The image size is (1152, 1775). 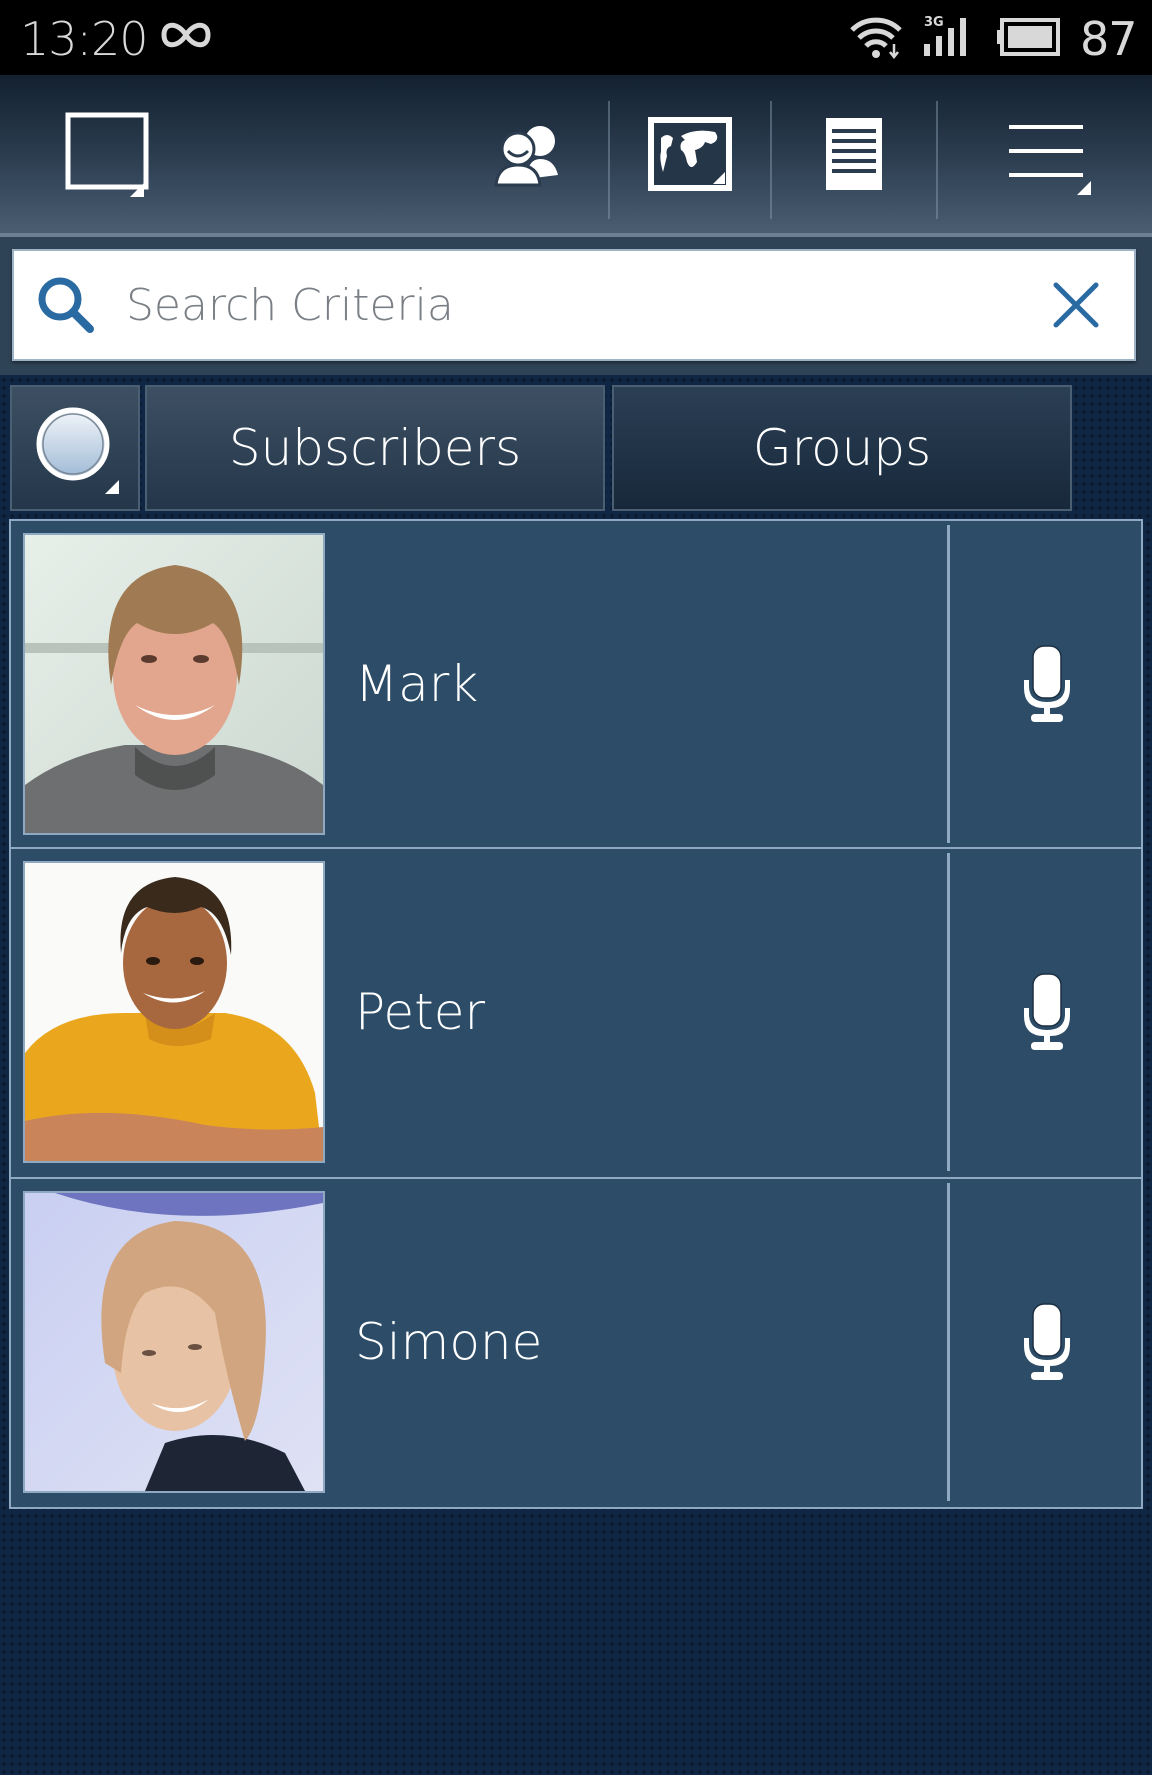 I want to click on menu-button, so click(x=1045, y=154).